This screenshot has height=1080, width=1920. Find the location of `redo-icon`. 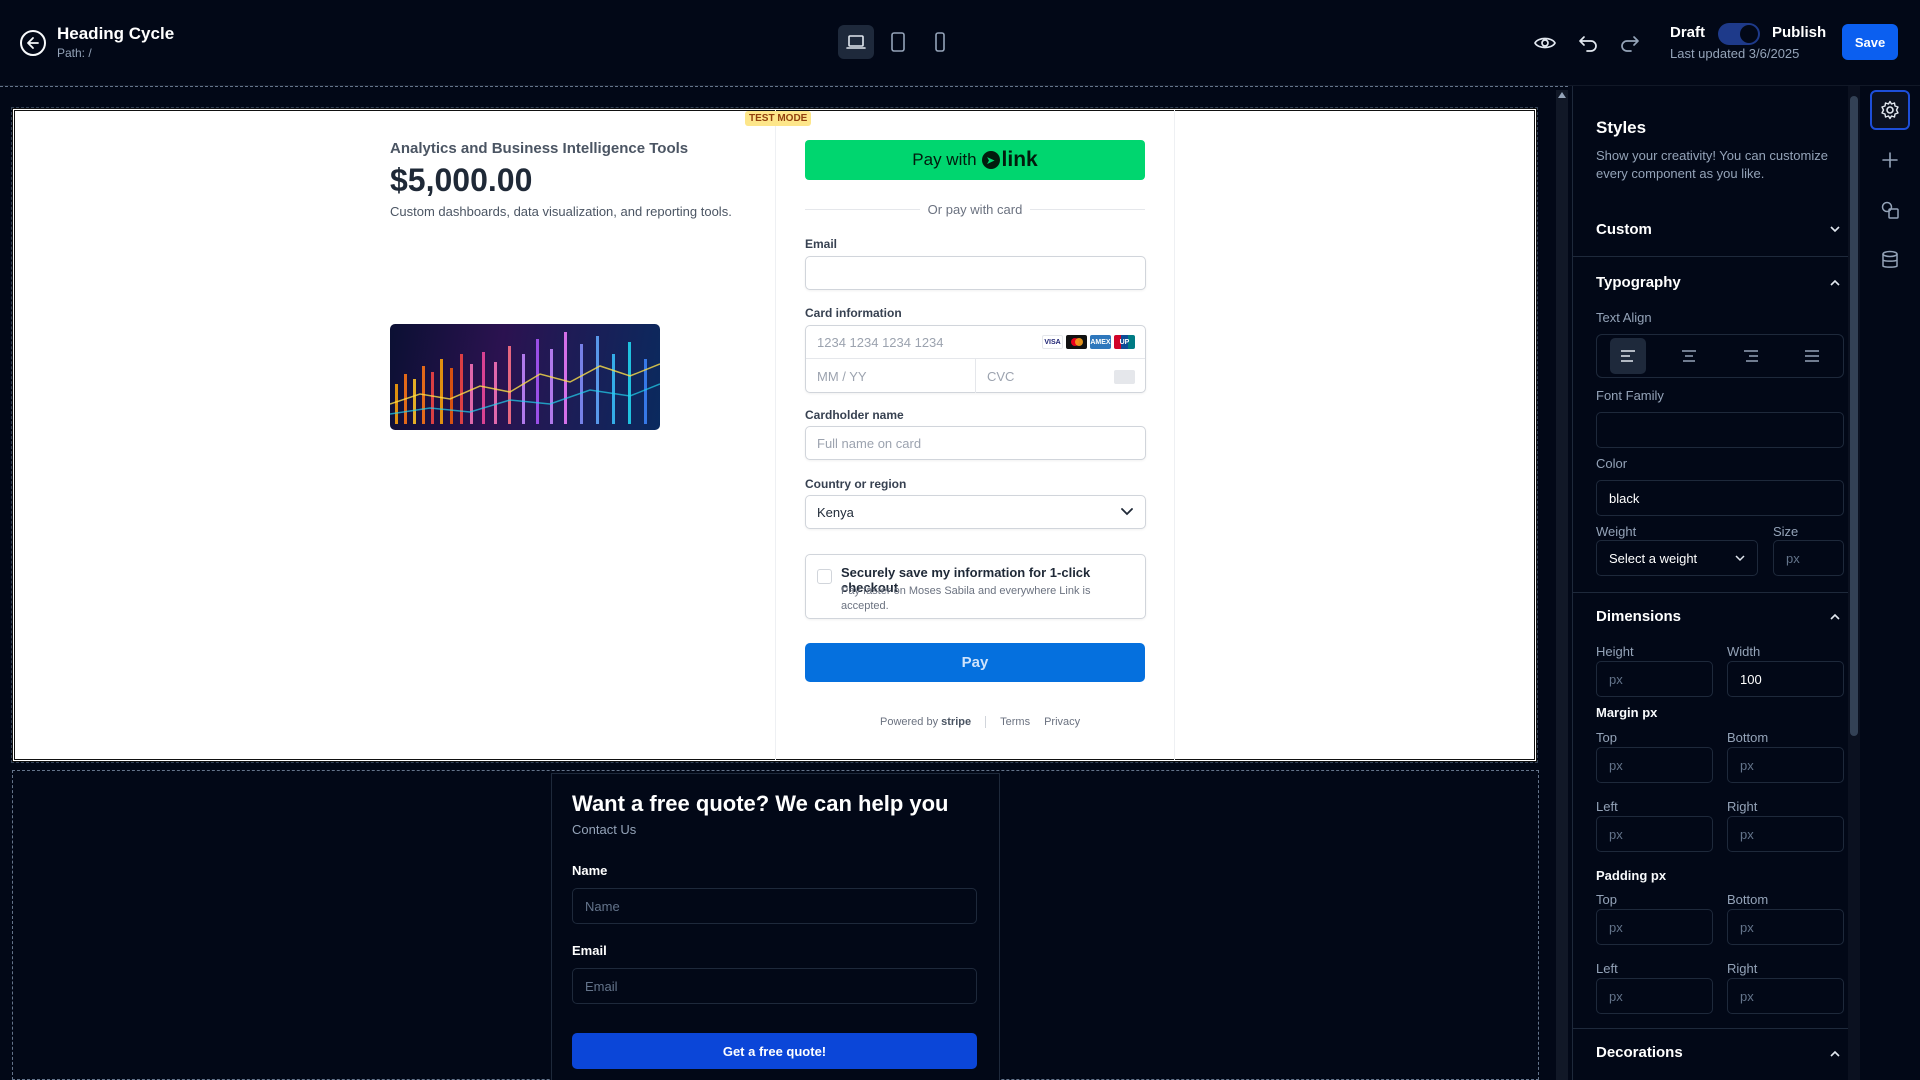

redo-icon is located at coordinates (1630, 43).